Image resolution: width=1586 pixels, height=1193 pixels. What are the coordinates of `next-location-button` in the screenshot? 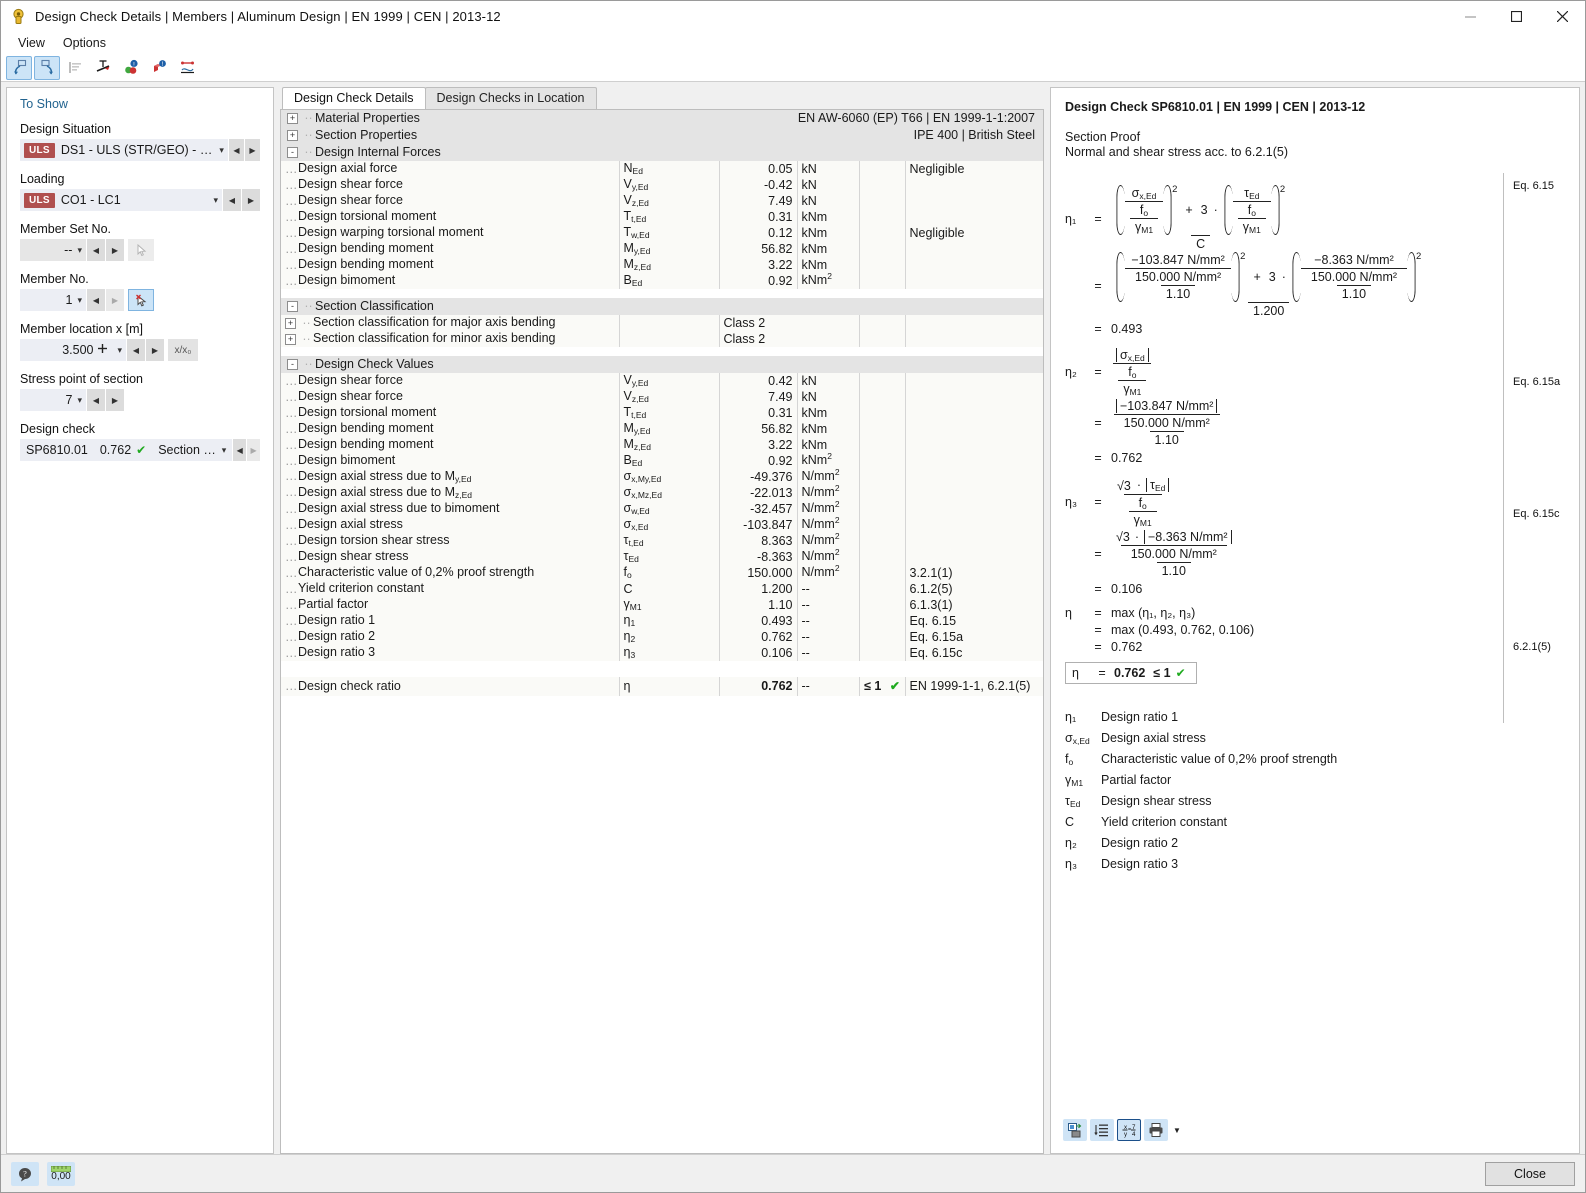 It's located at (47, 67).